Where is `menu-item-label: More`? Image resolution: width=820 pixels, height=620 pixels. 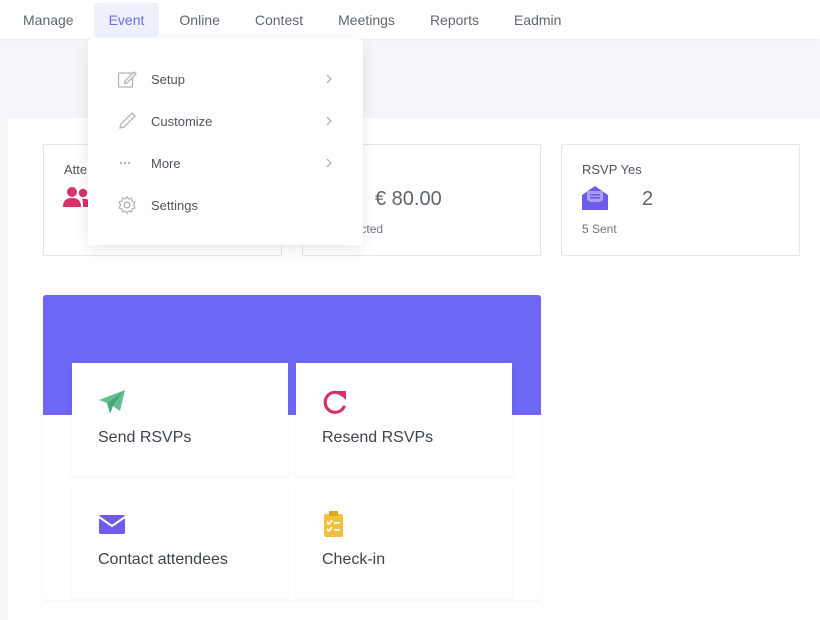
menu-item-label: More is located at coordinates (166, 163).